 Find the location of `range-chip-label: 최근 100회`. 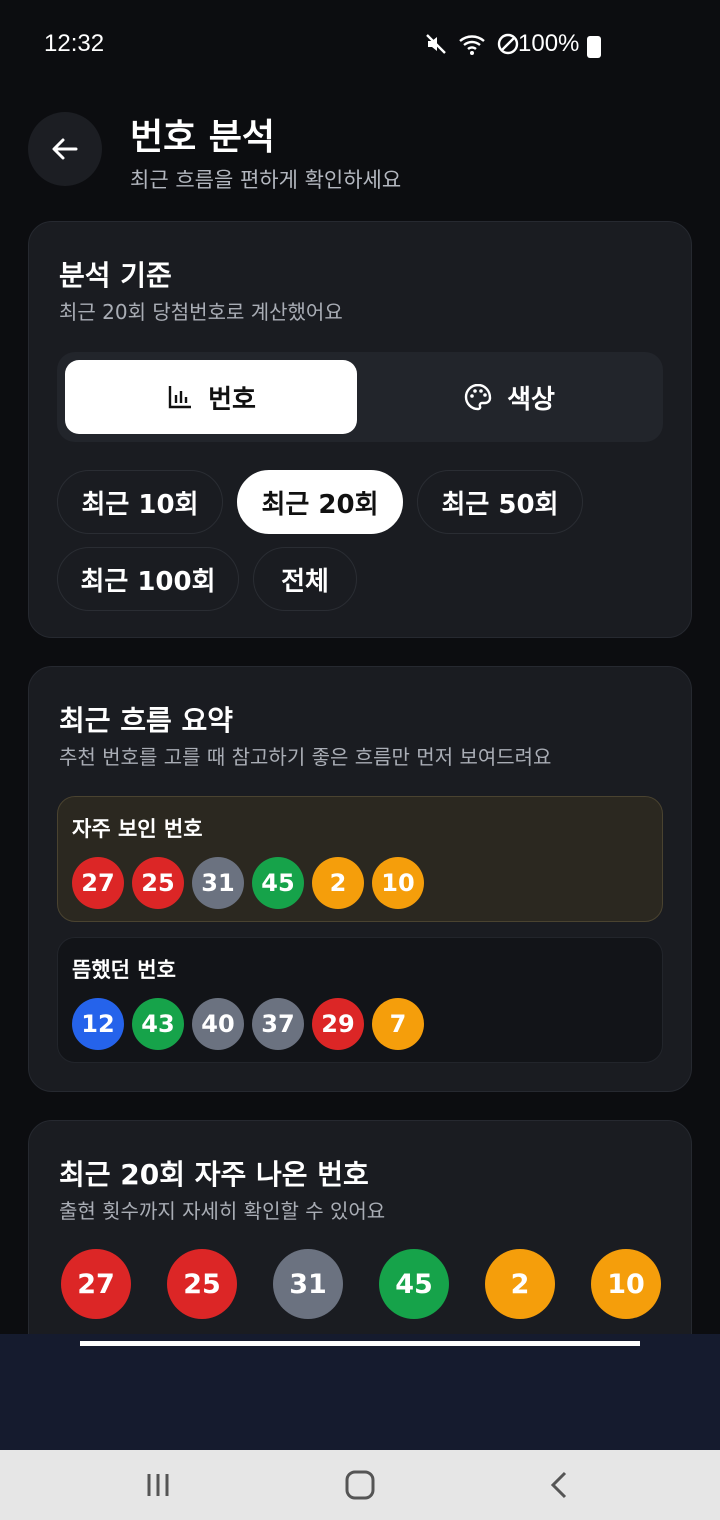

range-chip-label: 최근 100회 is located at coordinates (148, 581).